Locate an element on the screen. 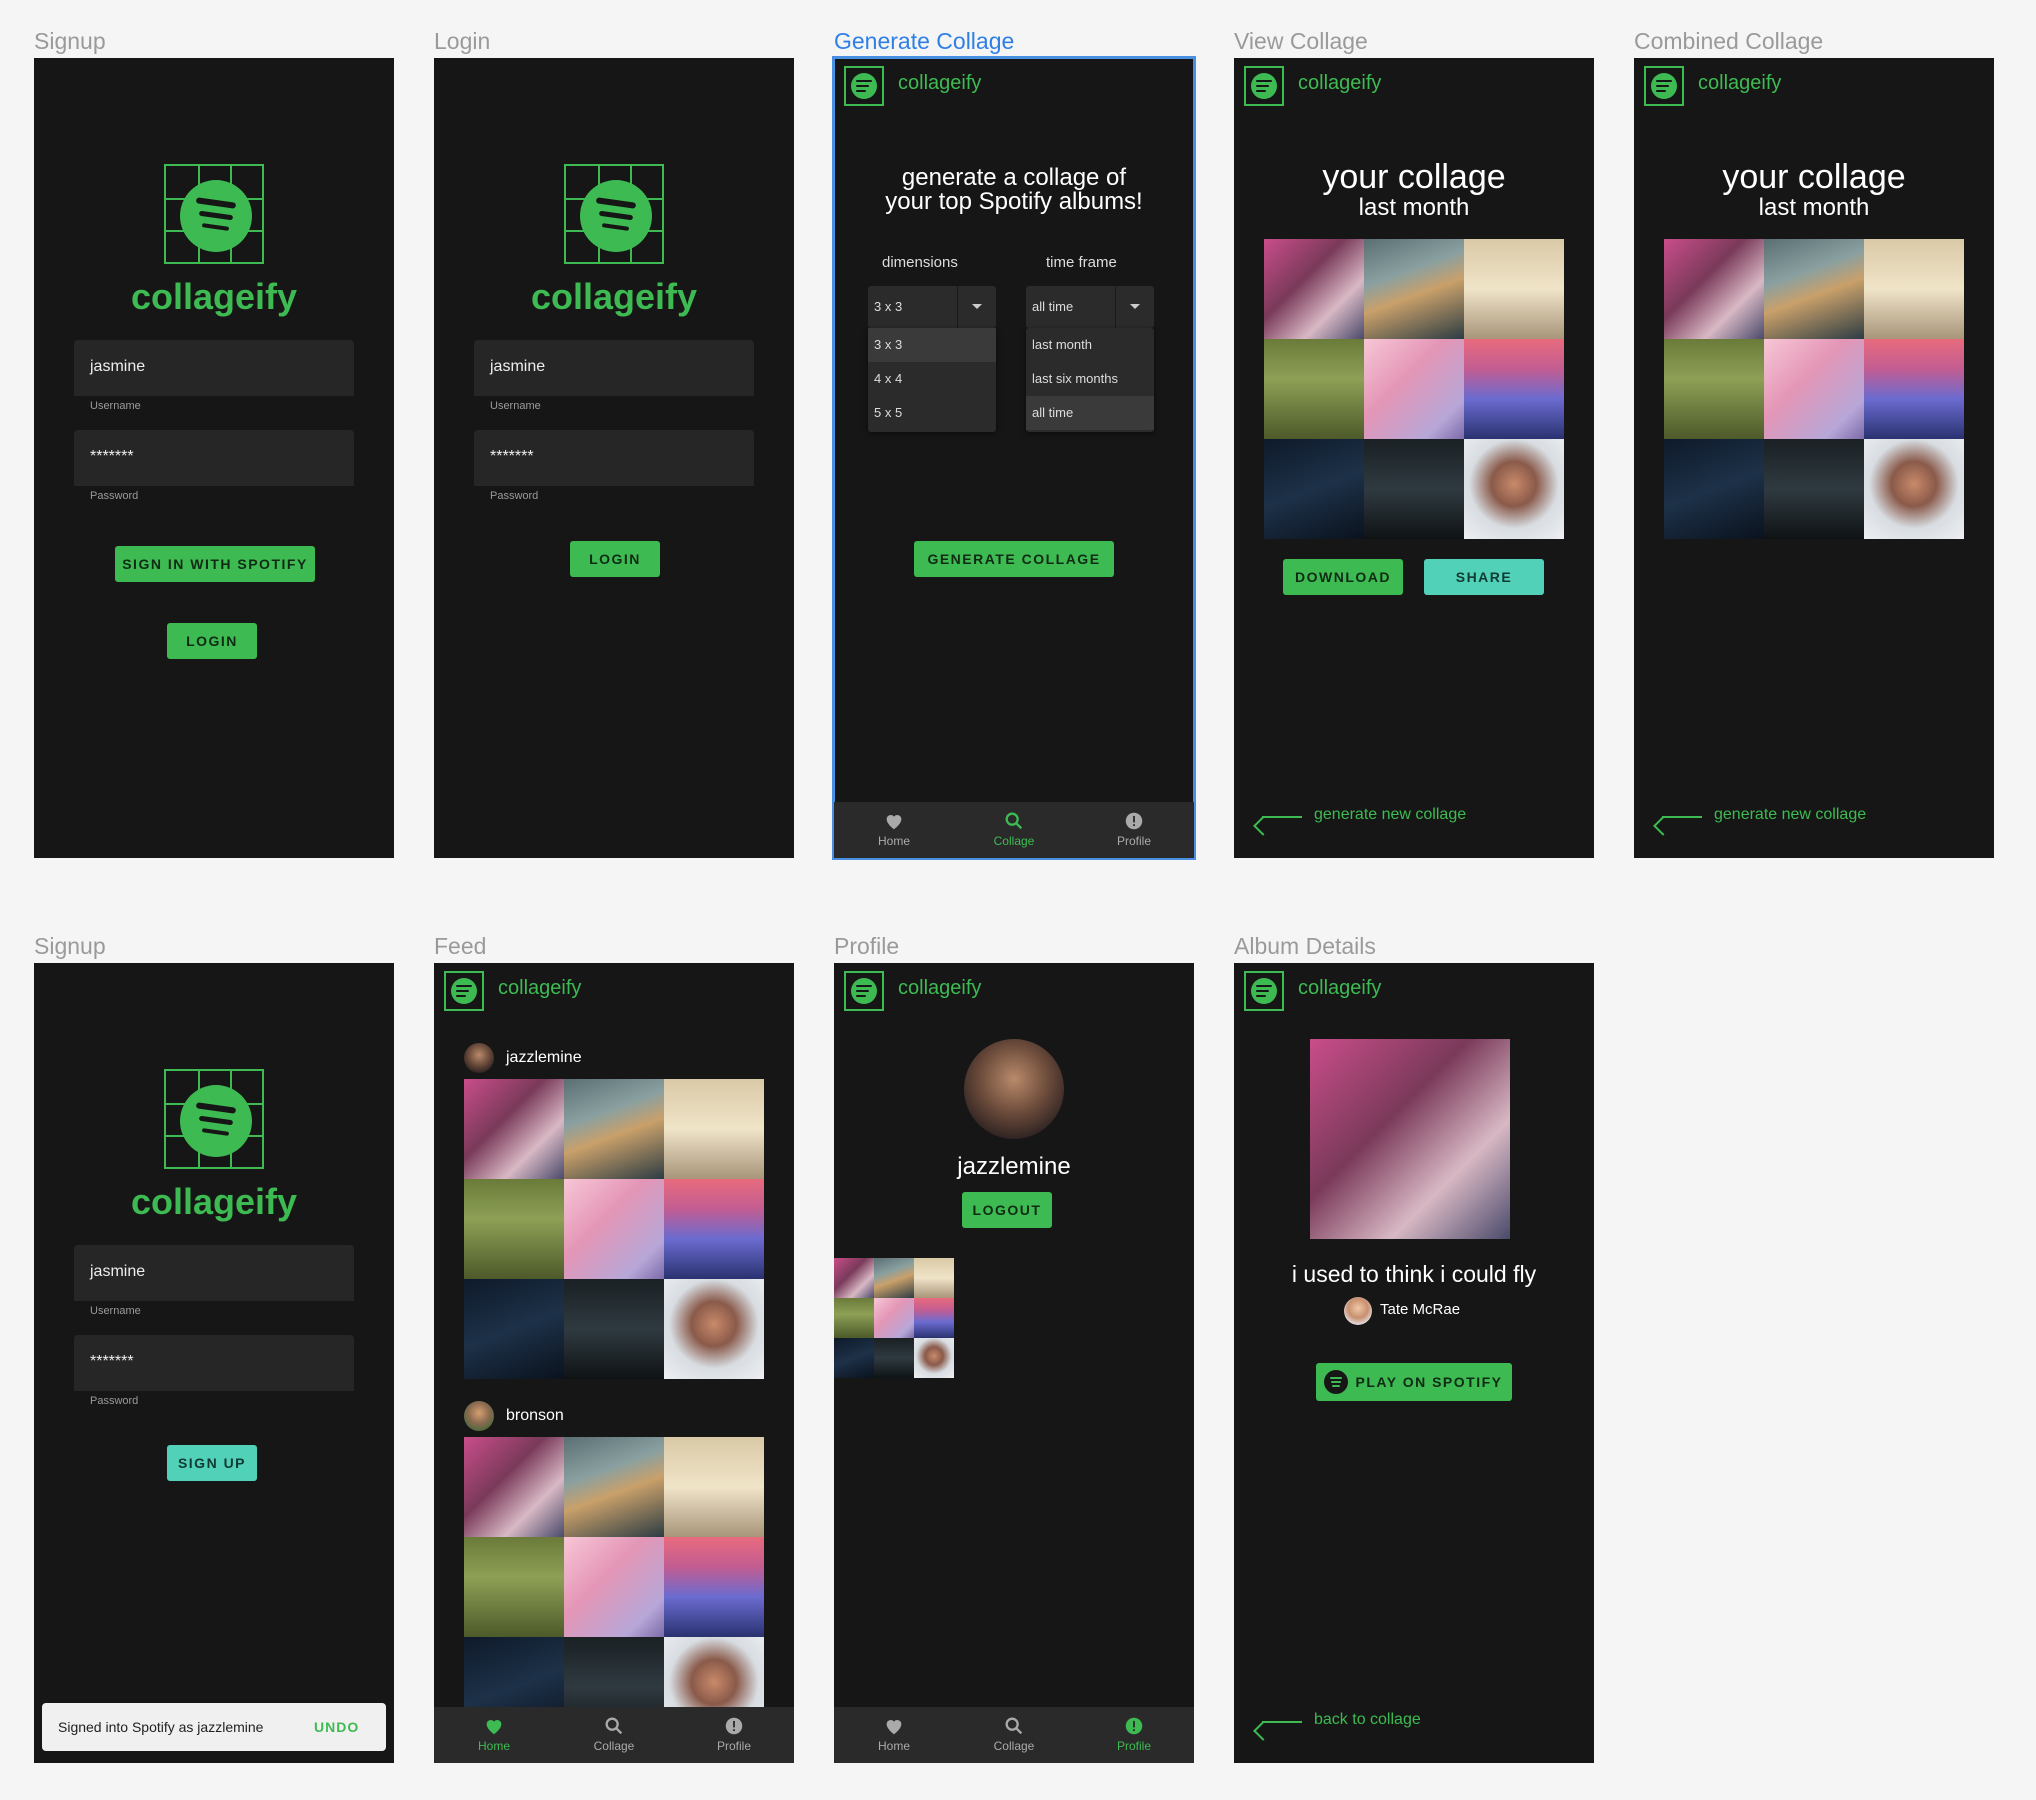  back-to-collage-link: back to collage is located at coordinates (1367, 1720).